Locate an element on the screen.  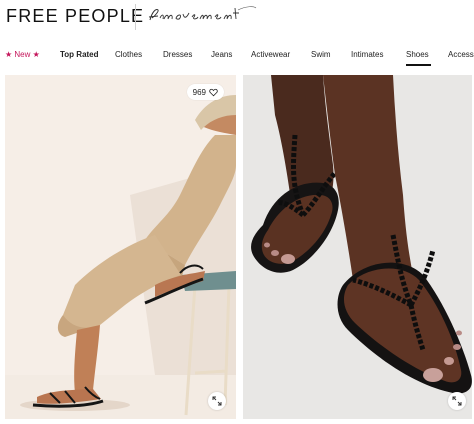
nav-item-label: New is located at coordinates (22, 54).